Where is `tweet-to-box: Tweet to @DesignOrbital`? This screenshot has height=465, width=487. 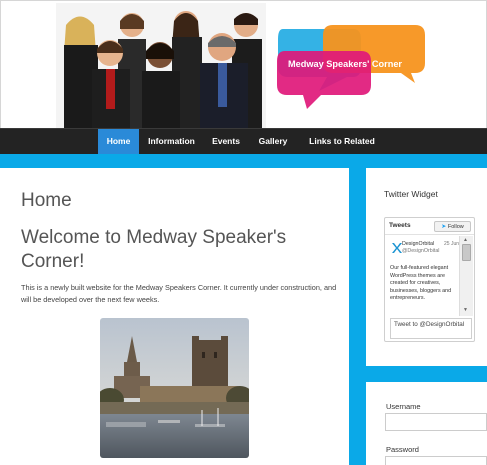
tweet-to-box: Tweet to @DesignOrbital is located at coordinates (431, 328).